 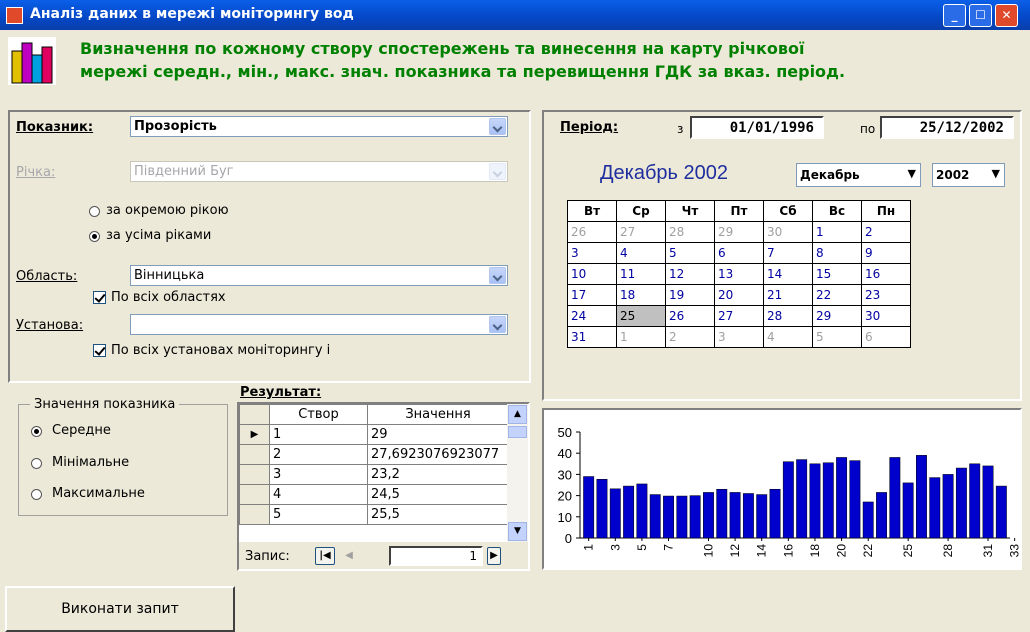 I want to click on period-from-field: 01/01/1996, so click(x=757, y=127).